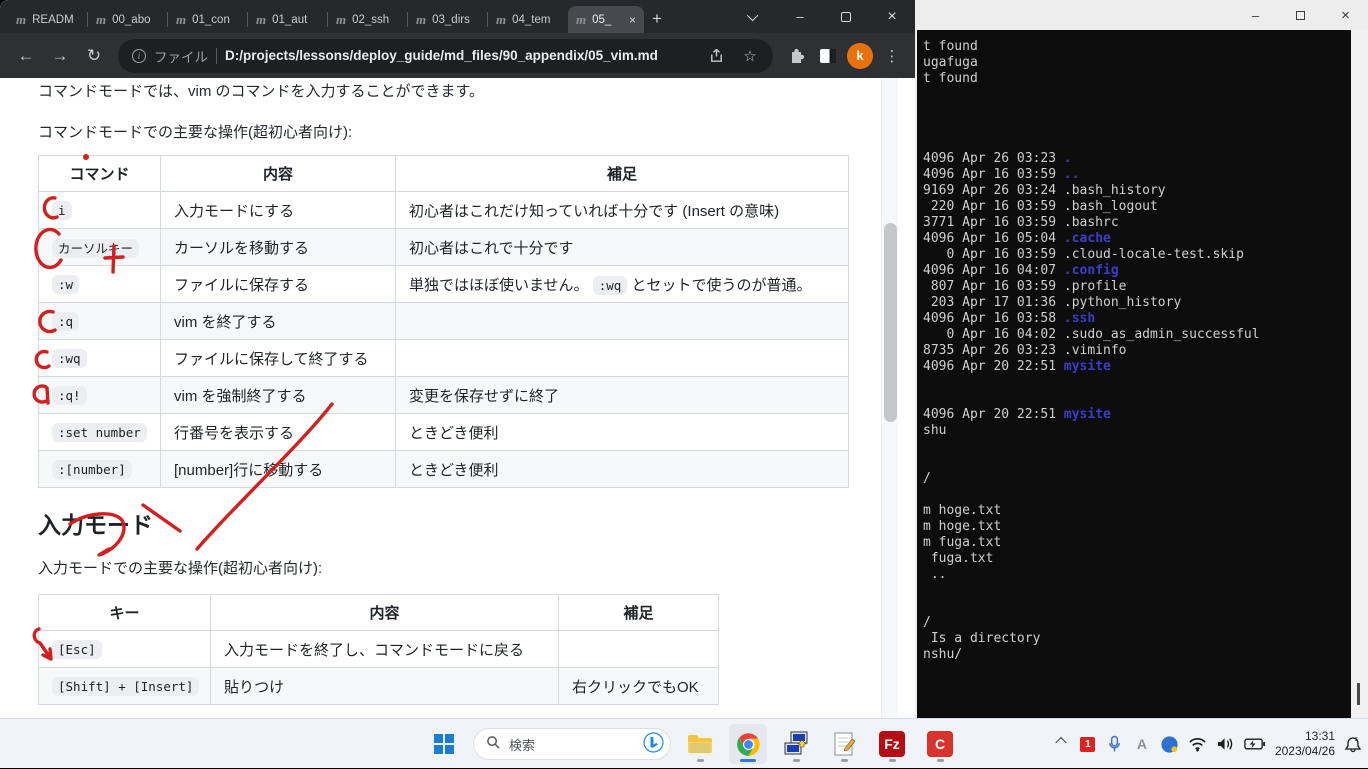  I want to click on start-button, so click(444, 744).